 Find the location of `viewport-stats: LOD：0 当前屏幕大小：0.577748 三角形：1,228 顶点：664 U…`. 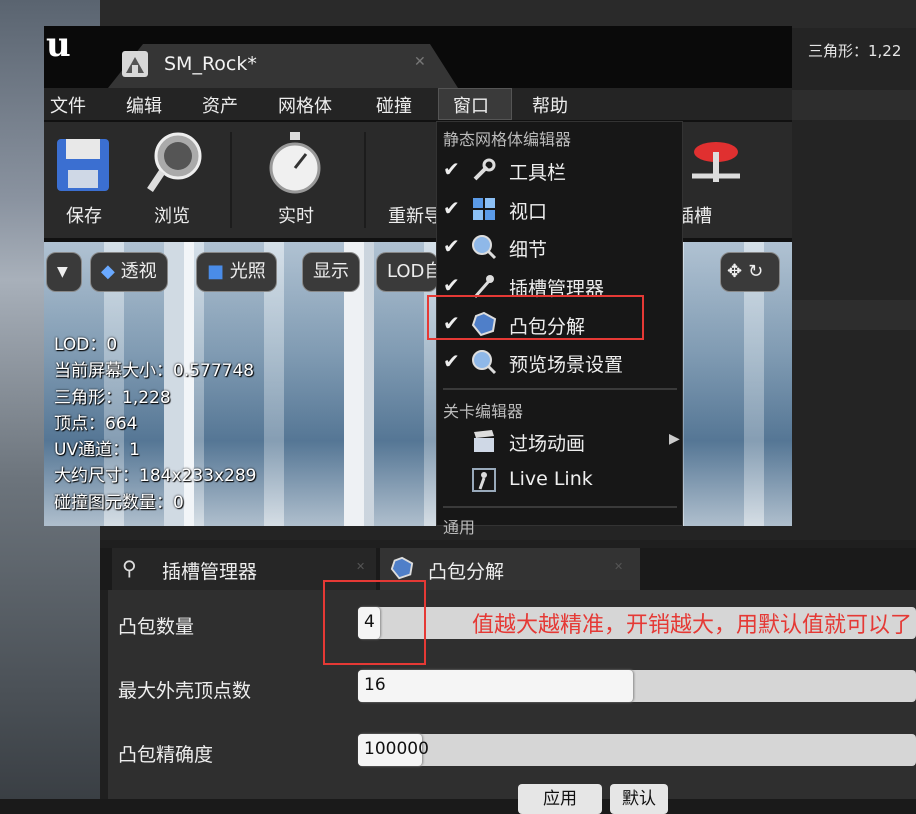

viewport-stats: LOD：0 当前屏幕大小：0.577748 三角形：1,228 顶点：664 U… is located at coordinates (155, 424).